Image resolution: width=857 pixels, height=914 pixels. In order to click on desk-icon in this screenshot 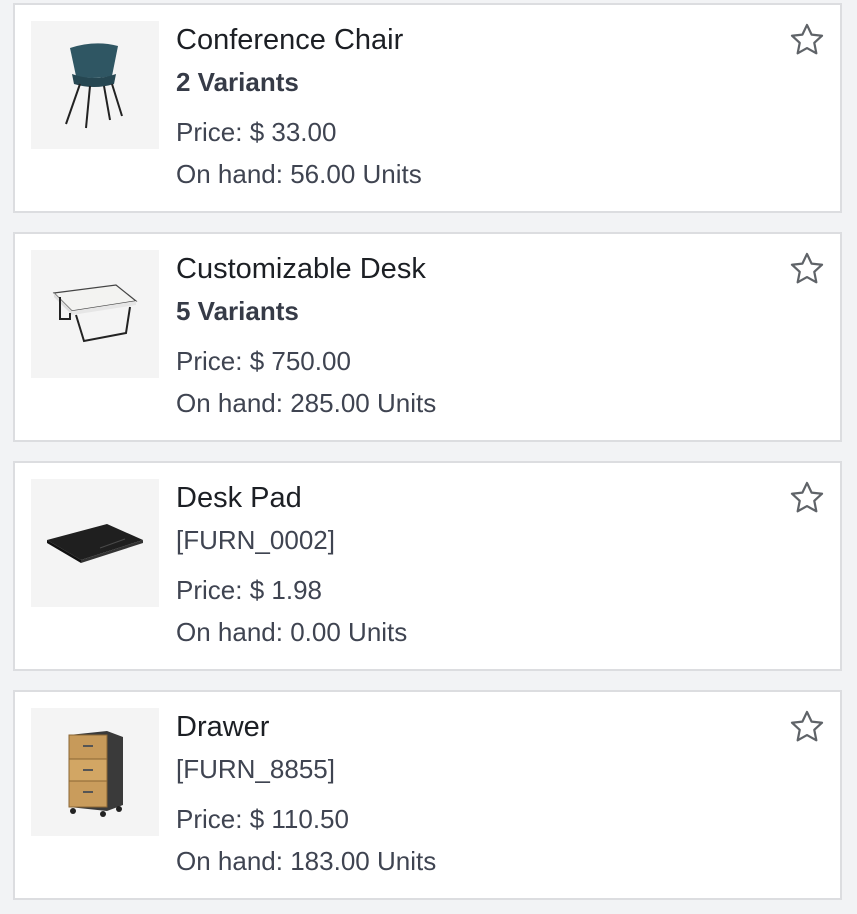, I will do `click(95, 313)`.